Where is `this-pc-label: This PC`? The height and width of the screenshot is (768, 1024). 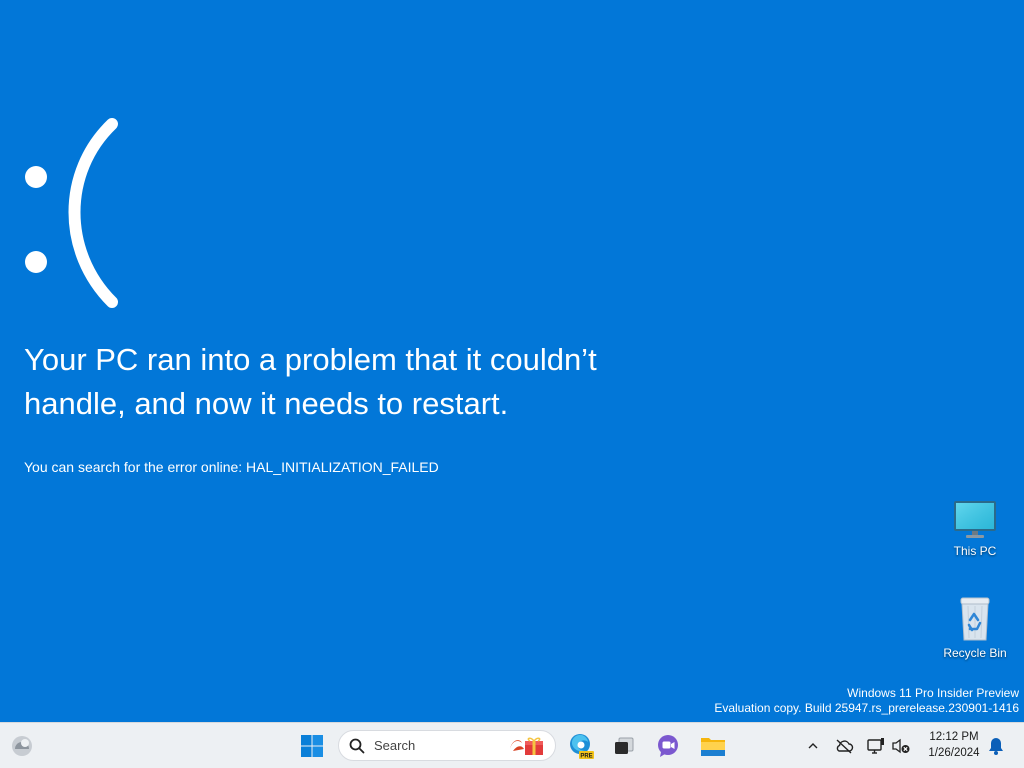
this-pc-label: This PC is located at coordinates (975, 551).